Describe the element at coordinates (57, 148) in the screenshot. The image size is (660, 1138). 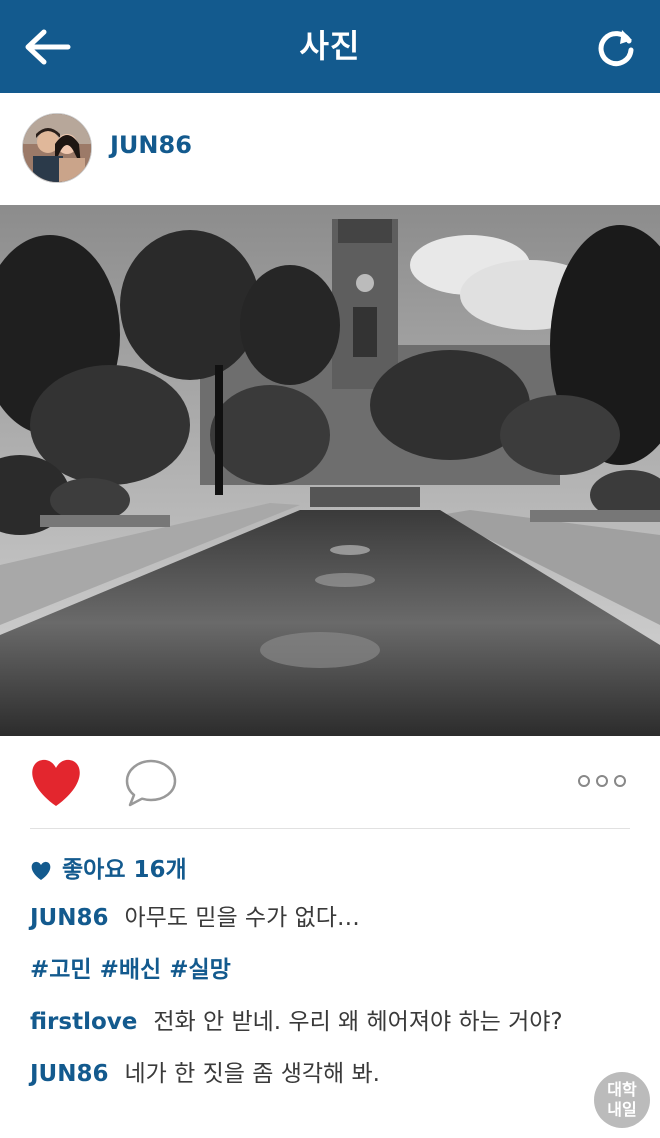
I see `avatar` at that location.